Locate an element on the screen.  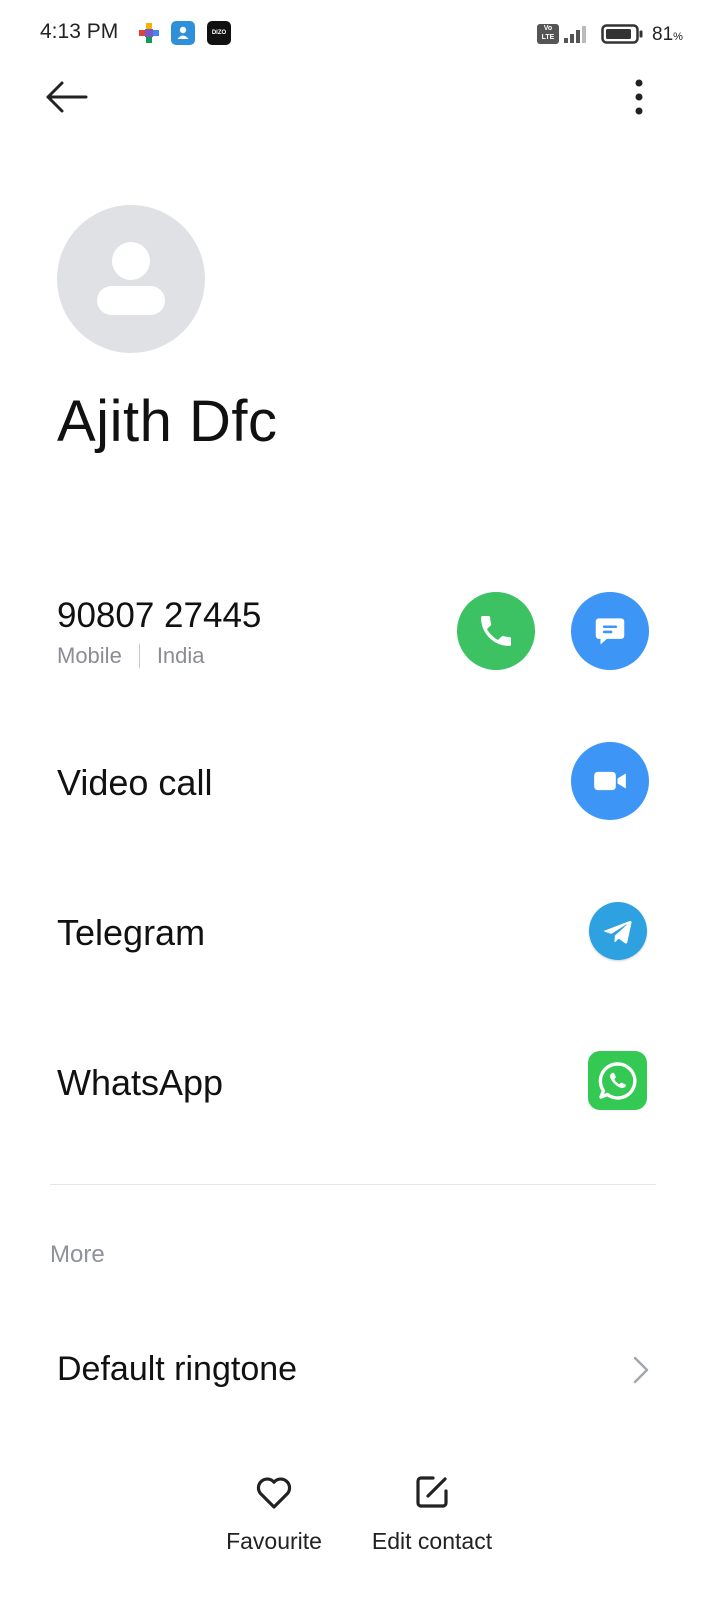
contact-name: Ajith Dfc is located at coordinates (167, 421).